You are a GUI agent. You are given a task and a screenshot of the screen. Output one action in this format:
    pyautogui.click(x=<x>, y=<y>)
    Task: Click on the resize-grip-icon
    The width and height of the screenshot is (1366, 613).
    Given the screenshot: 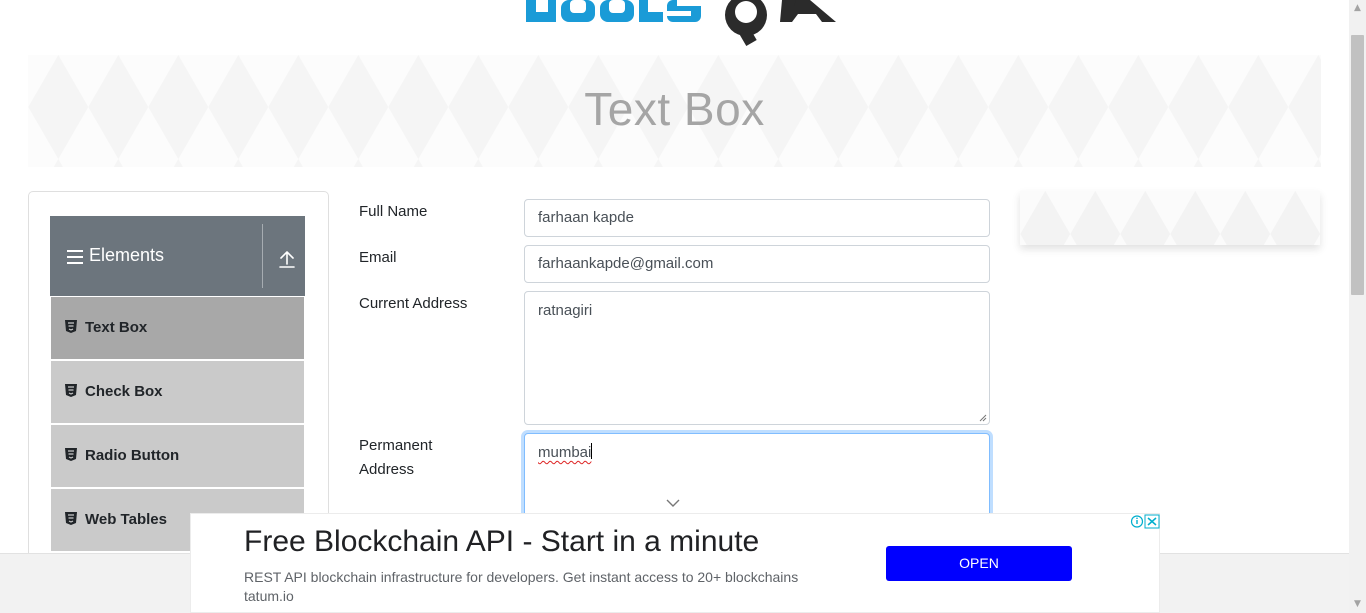 What is the action you would take?
    pyautogui.click(x=983, y=418)
    